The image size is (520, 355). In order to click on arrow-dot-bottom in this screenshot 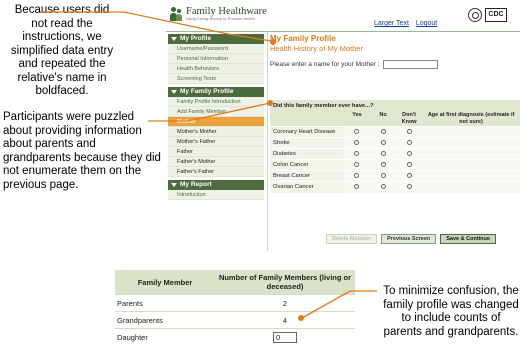, I will do `click(301, 318)`.